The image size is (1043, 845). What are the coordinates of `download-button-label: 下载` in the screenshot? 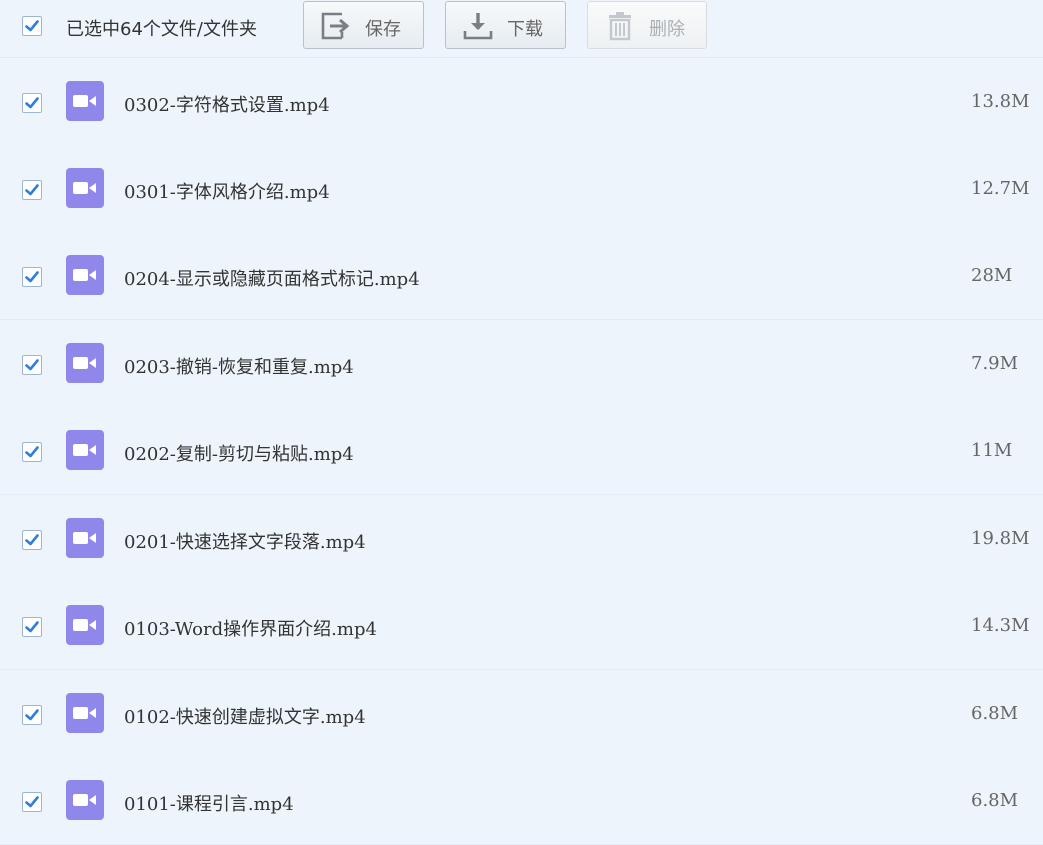 It's located at (525, 29).